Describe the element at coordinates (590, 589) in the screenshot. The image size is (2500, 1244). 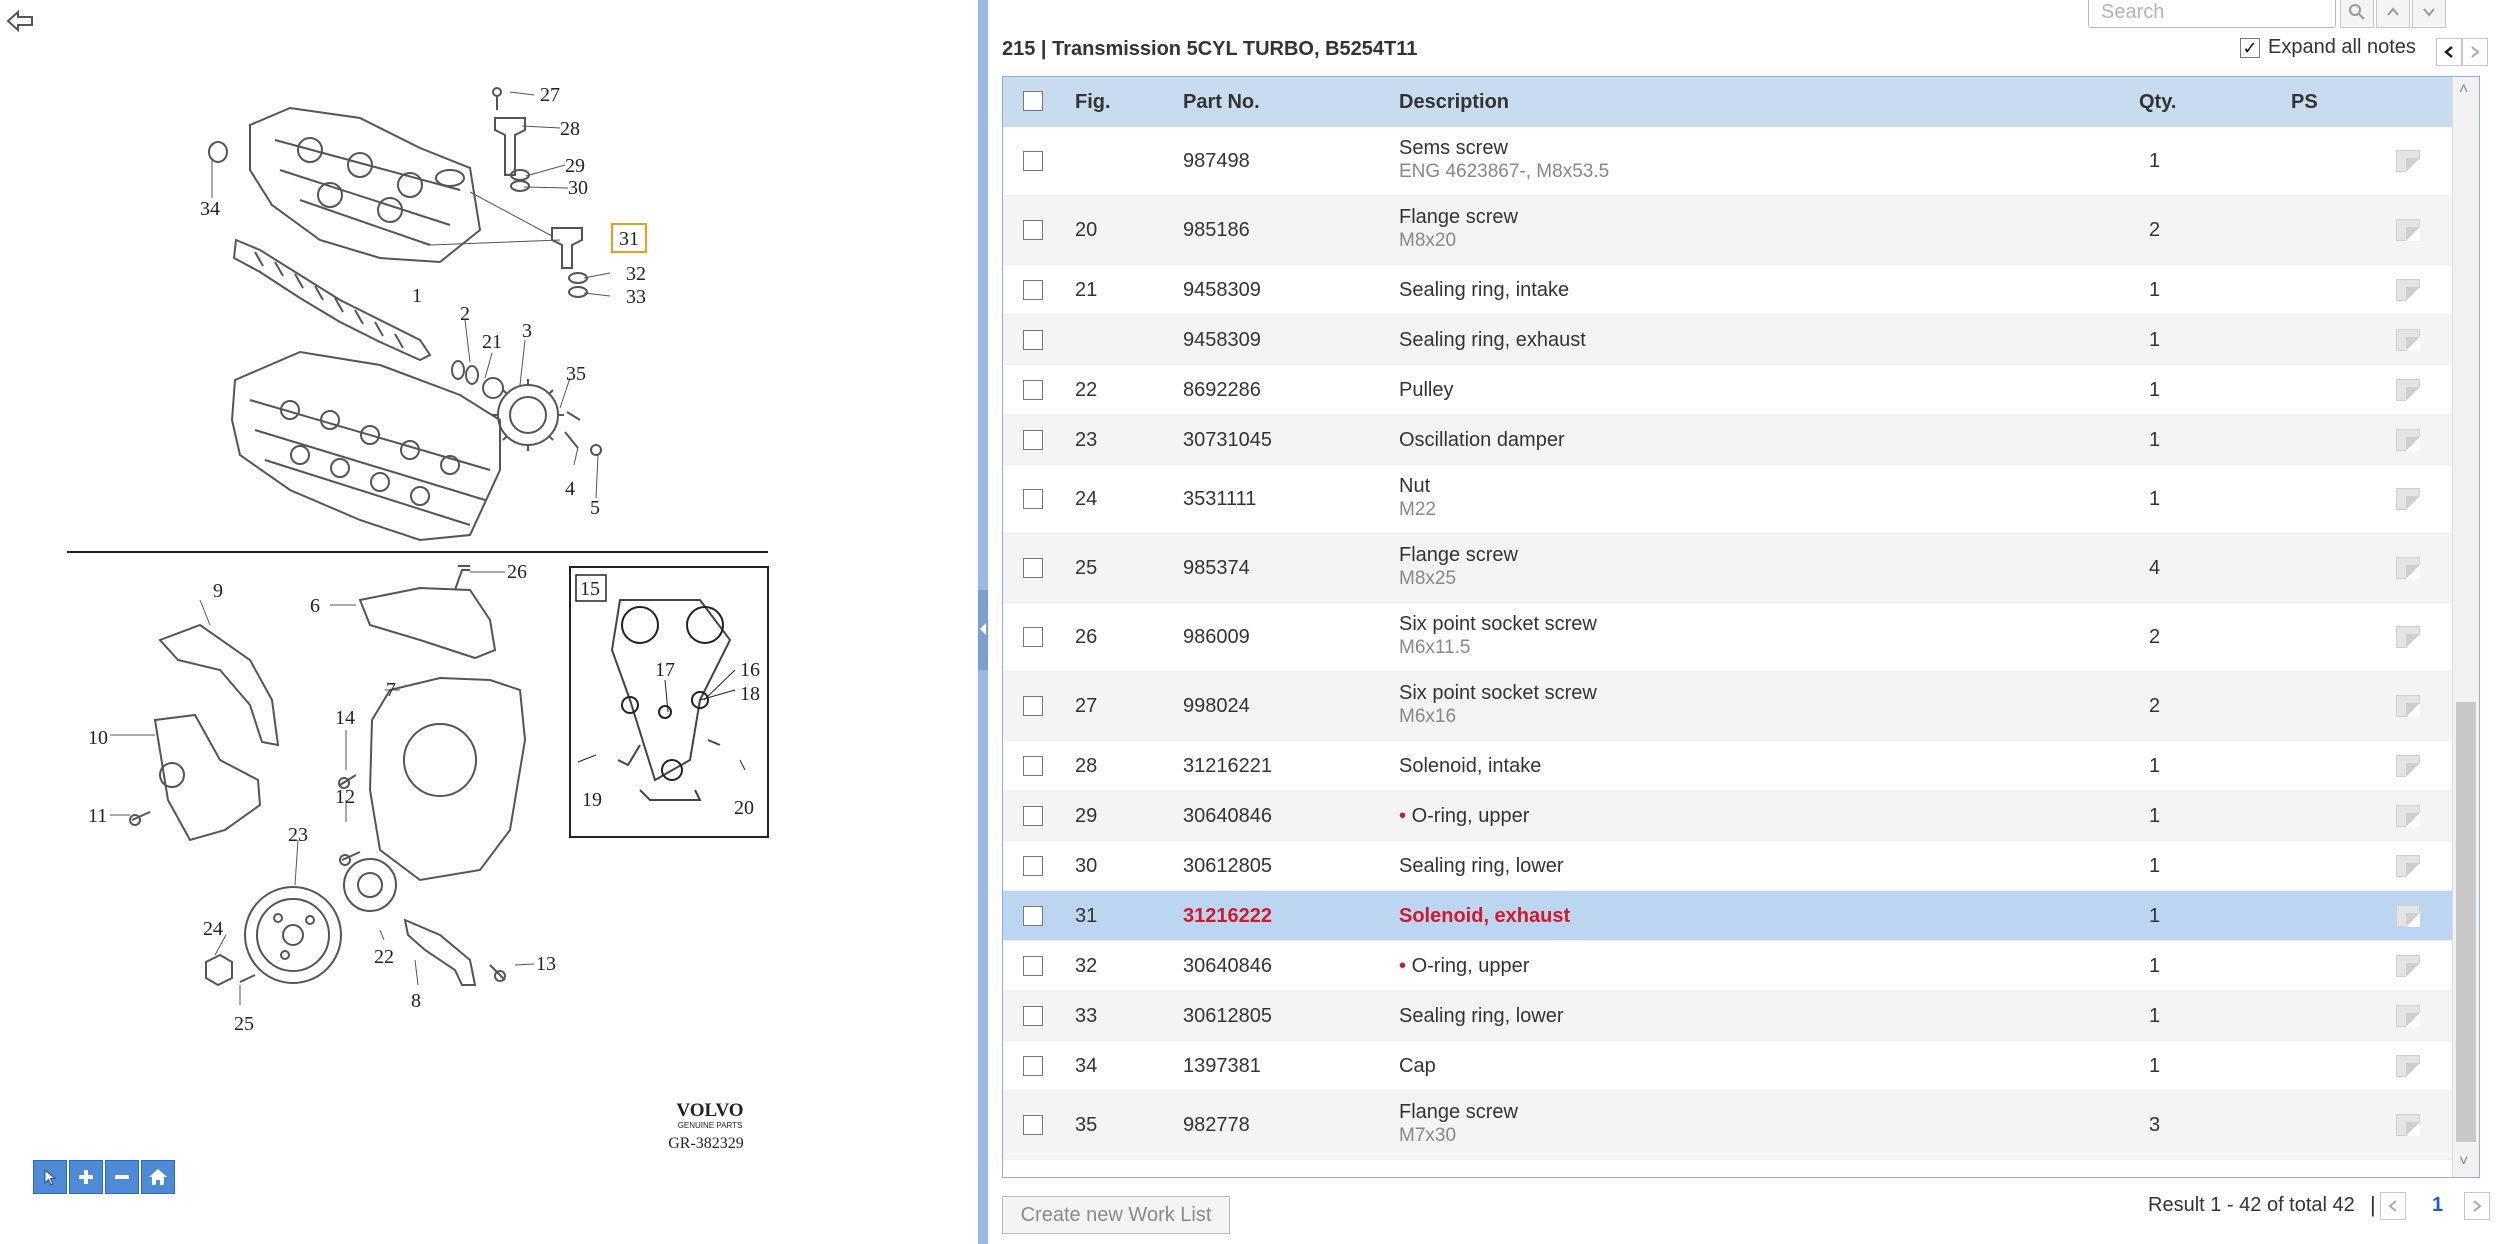
I see `callout-15: 15` at that location.